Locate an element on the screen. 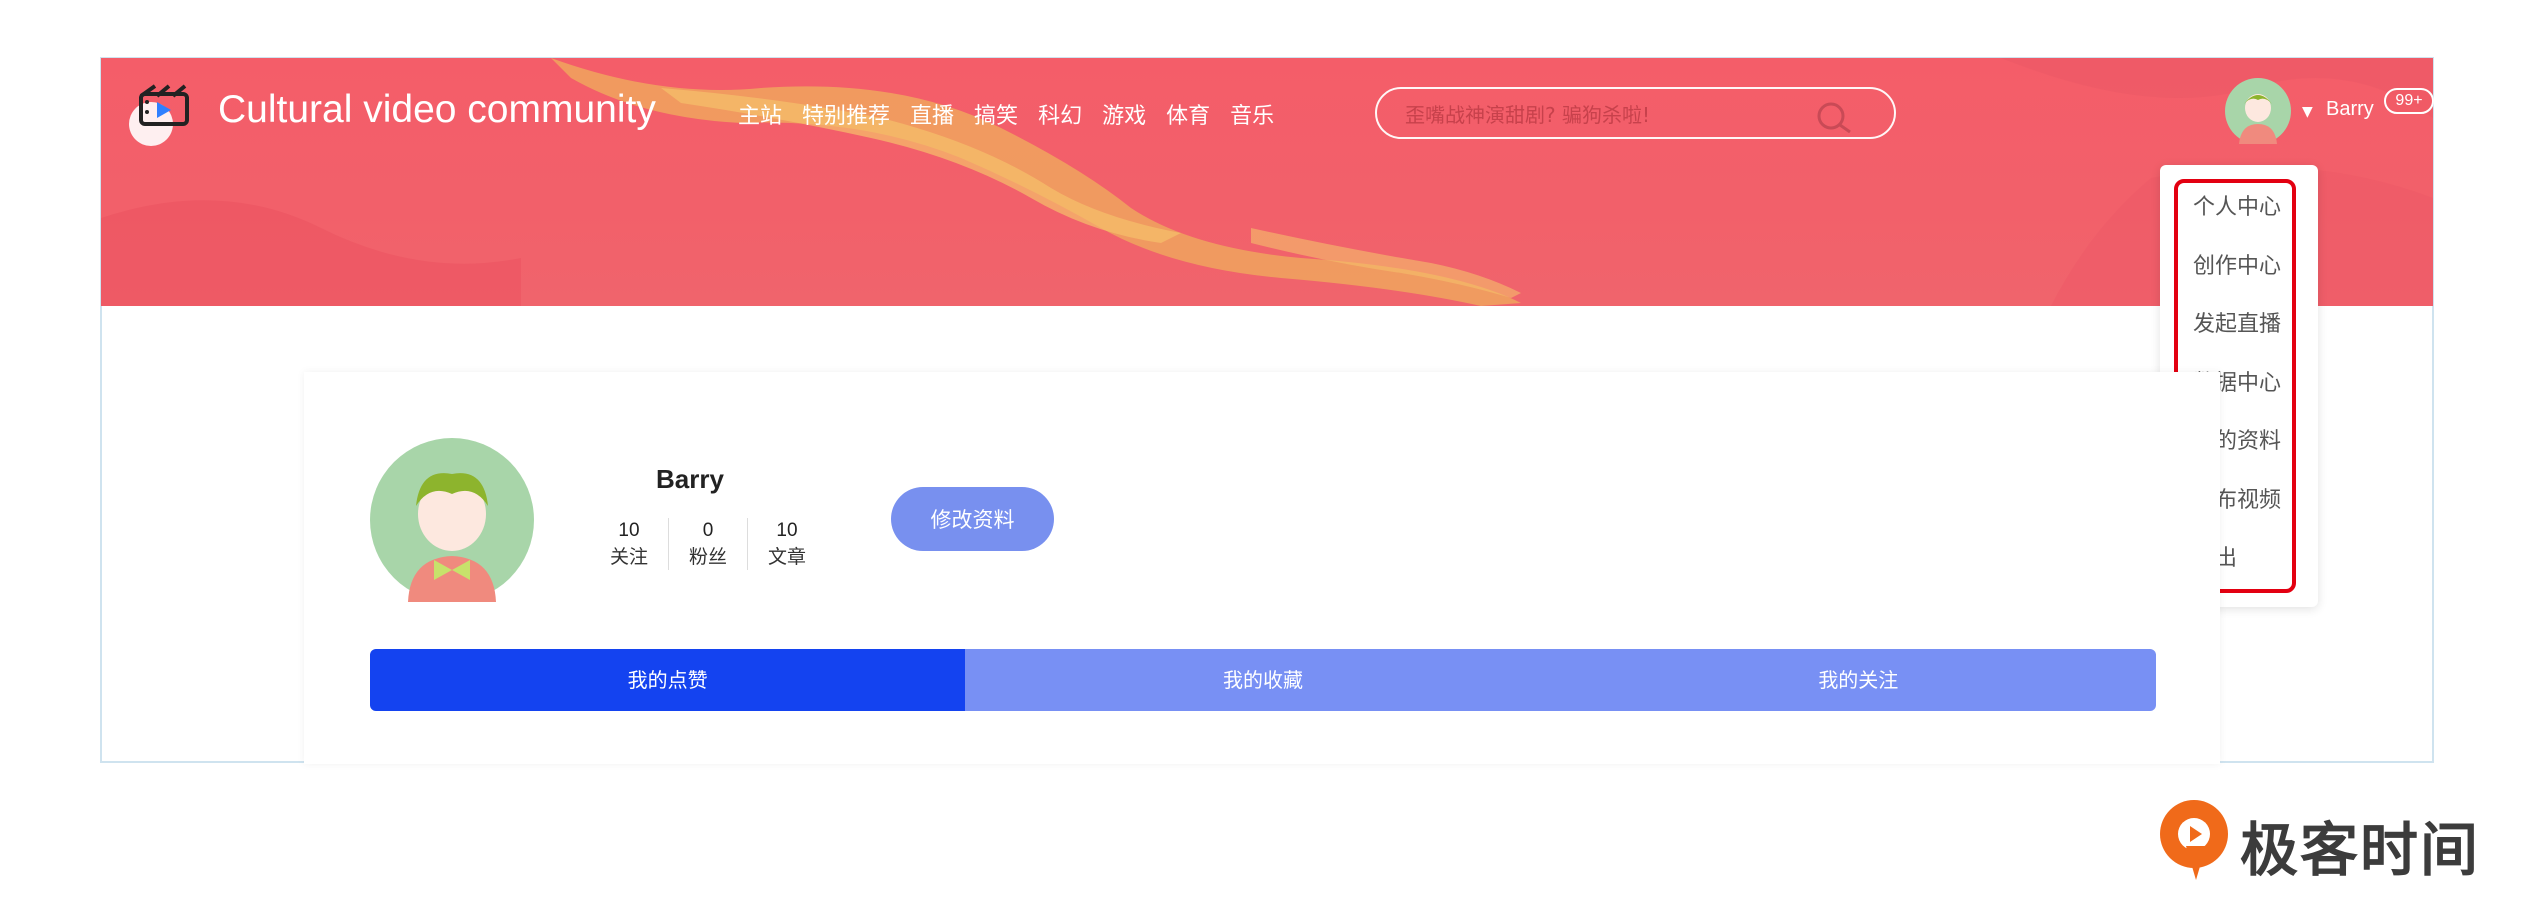  stat-following: 10 关注 is located at coordinates (629, 544).